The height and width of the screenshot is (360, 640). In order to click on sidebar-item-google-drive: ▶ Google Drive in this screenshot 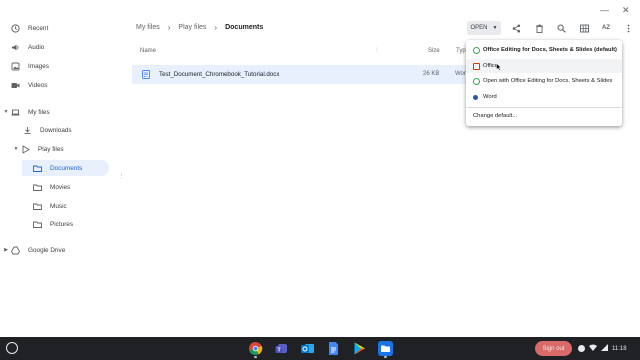, I will do `click(57, 250)`.